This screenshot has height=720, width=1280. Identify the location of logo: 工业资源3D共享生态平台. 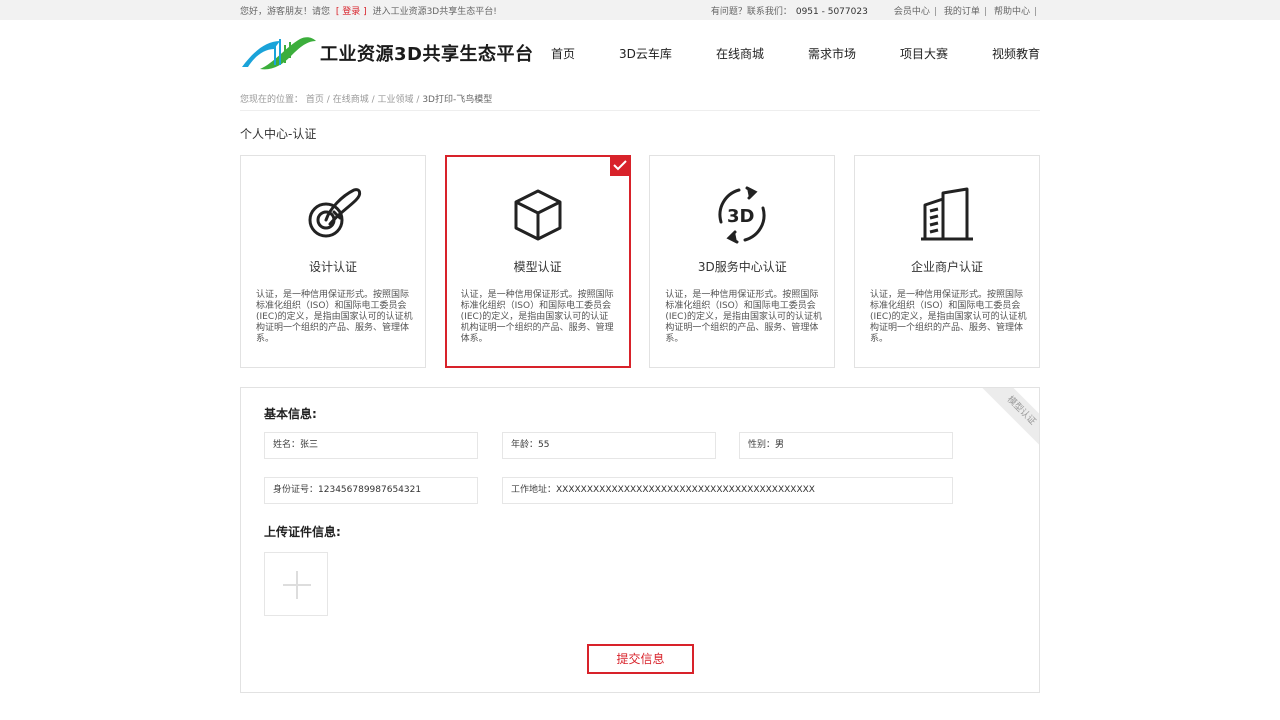
(386, 53).